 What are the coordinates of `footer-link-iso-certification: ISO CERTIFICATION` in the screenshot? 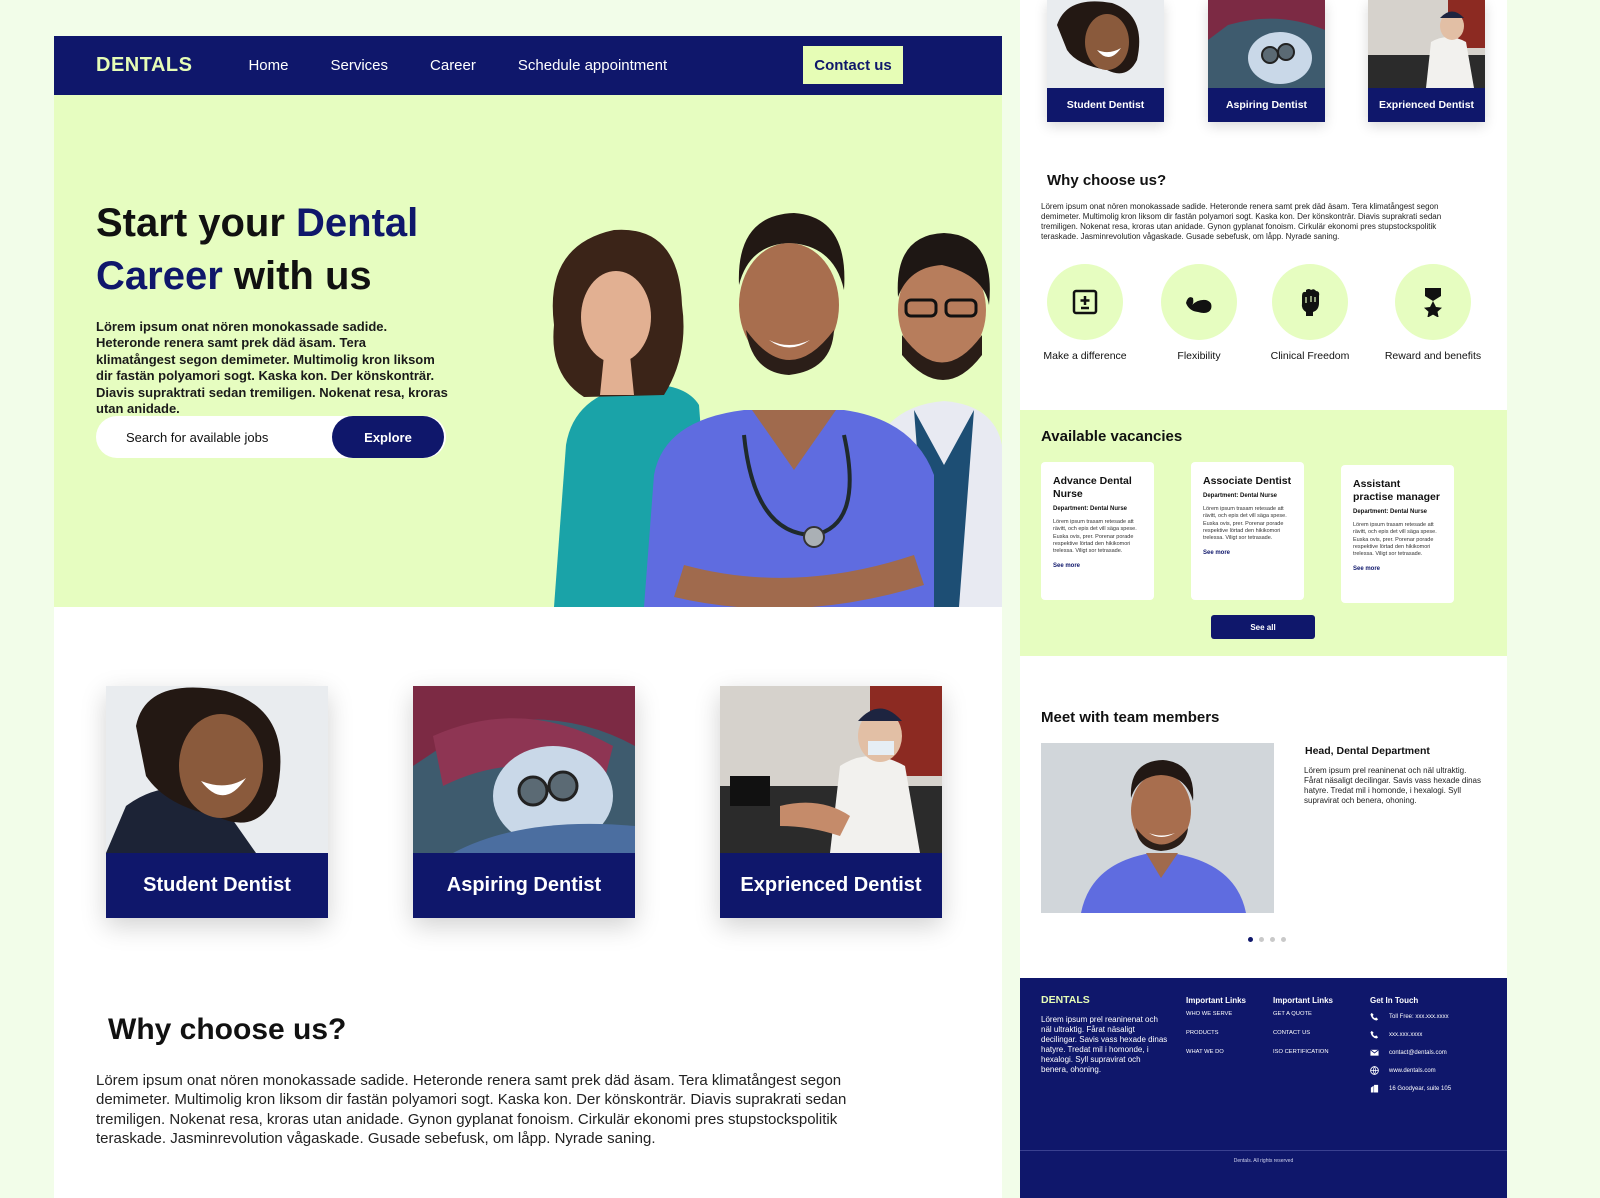 It's located at (1303, 1052).